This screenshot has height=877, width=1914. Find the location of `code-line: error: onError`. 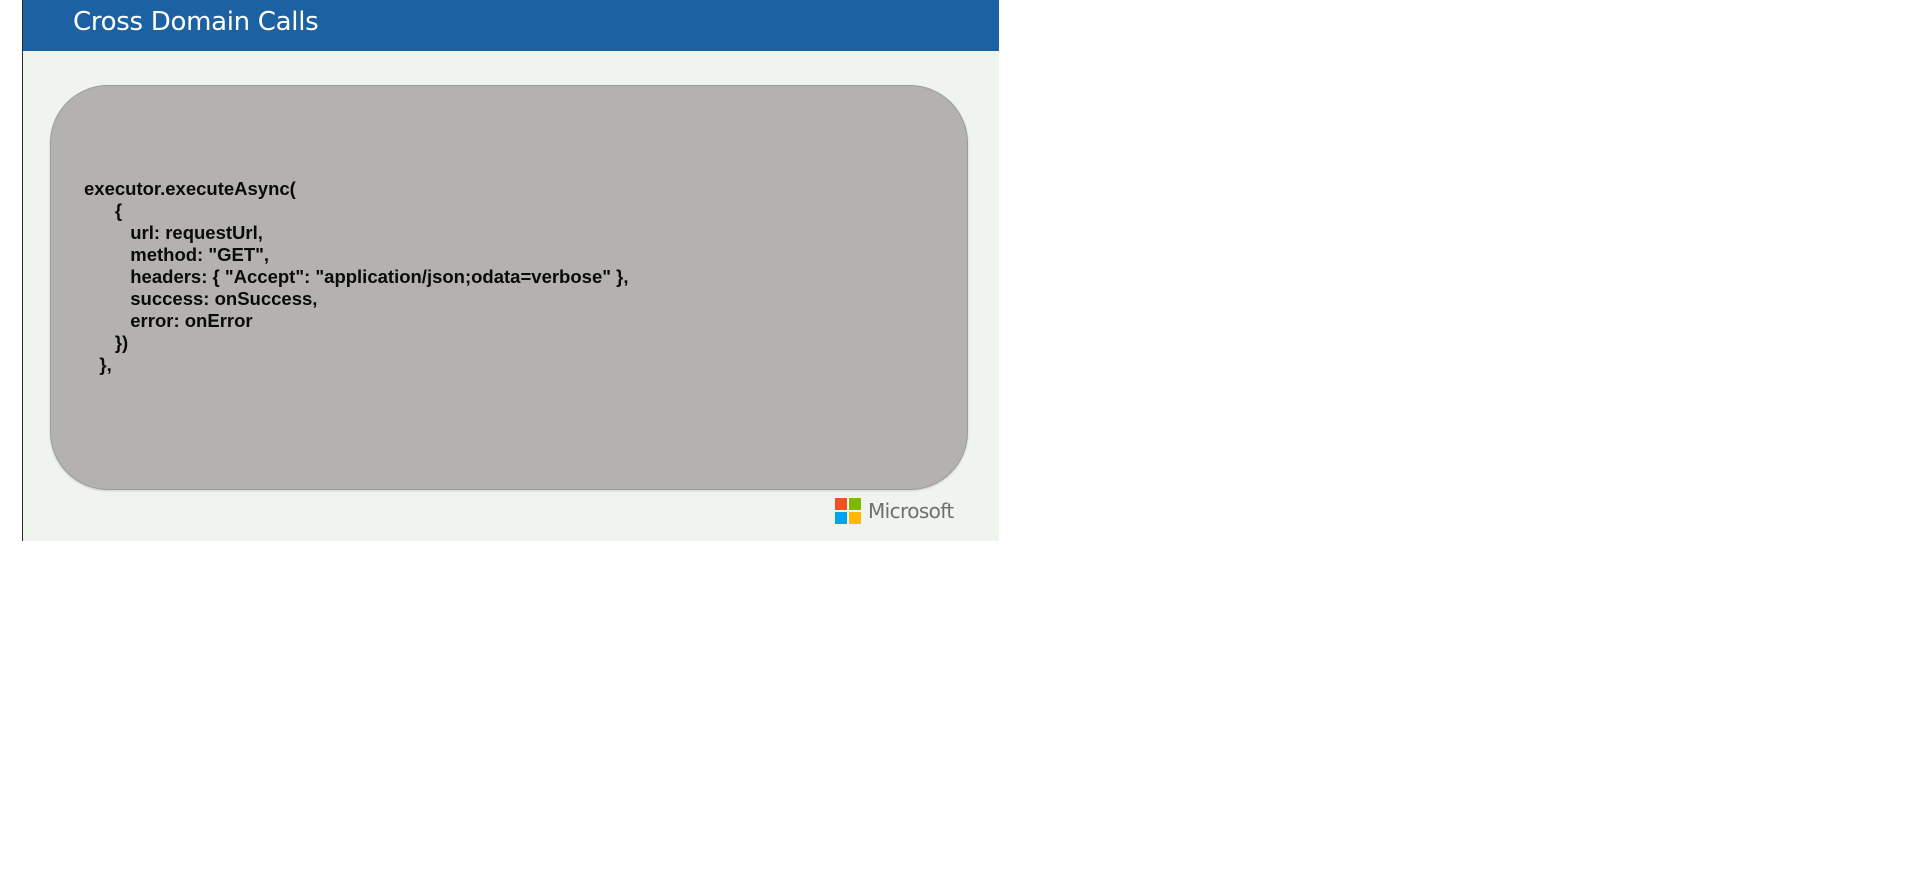

code-line: error: onError is located at coordinates (168, 320).